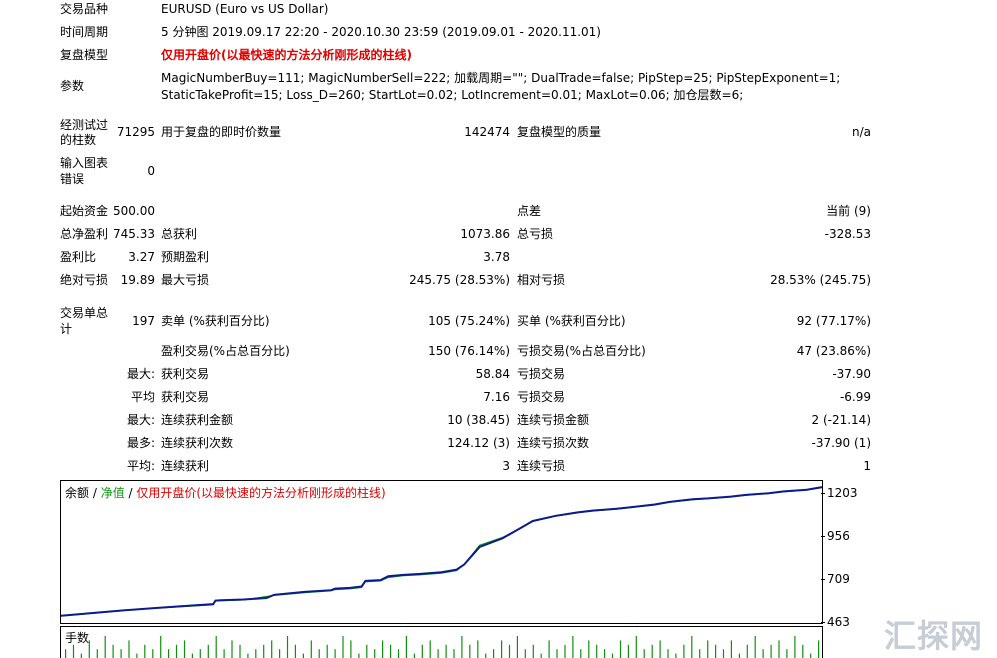  I want to click on ticks-value: 142474, so click(487, 132).